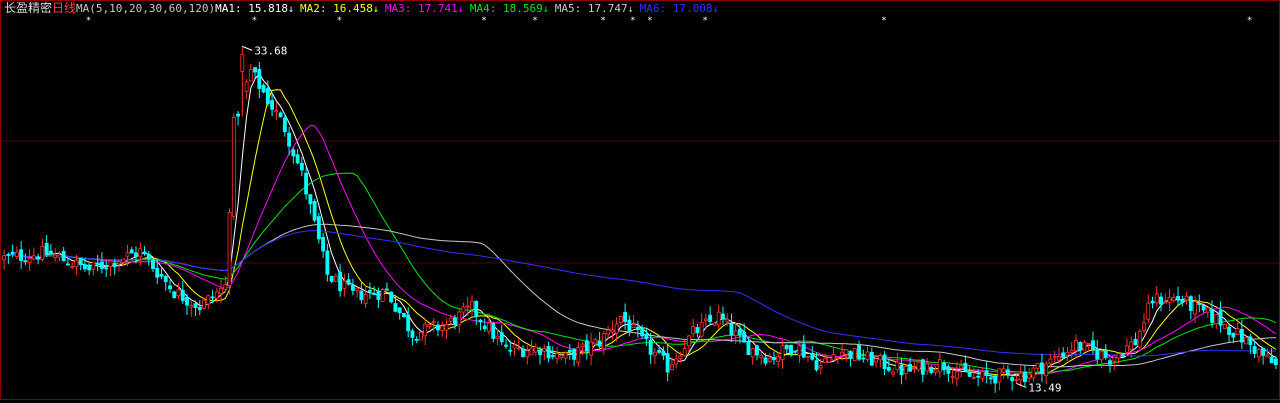 The width and height of the screenshot is (1280, 403). Describe the element at coordinates (145, 8) in the screenshot. I see `ma-params: MA(5,10,20,30,60,120)` at that location.